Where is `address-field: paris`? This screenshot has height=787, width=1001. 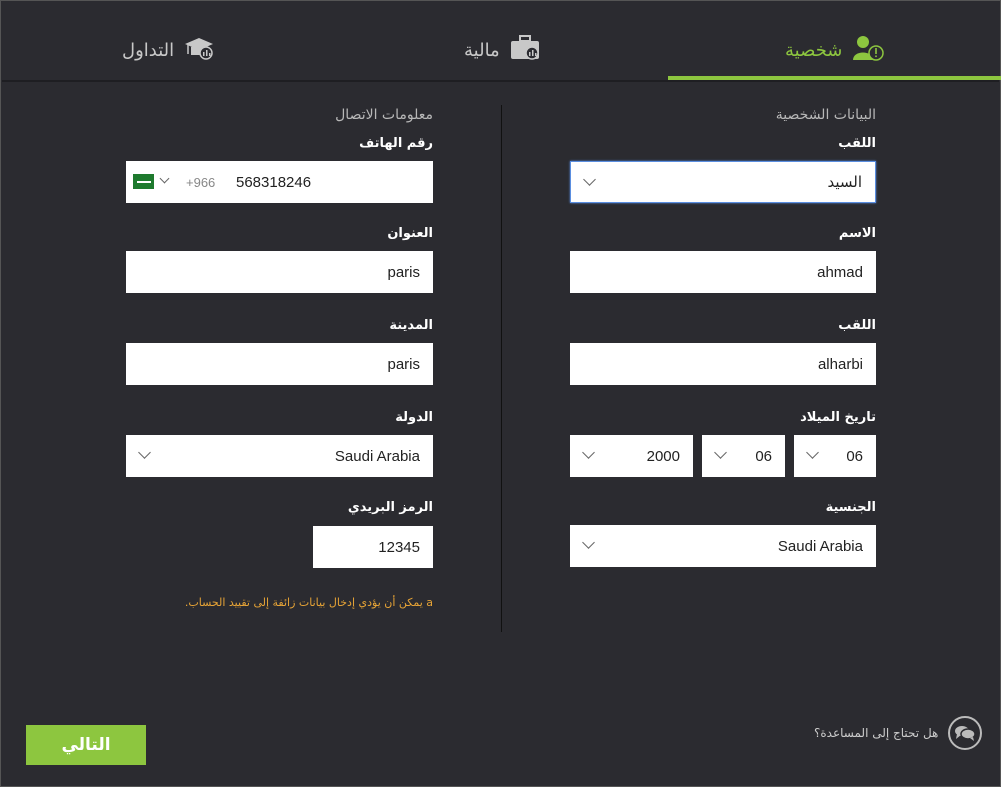
address-field: paris is located at coordinates (279, 272).